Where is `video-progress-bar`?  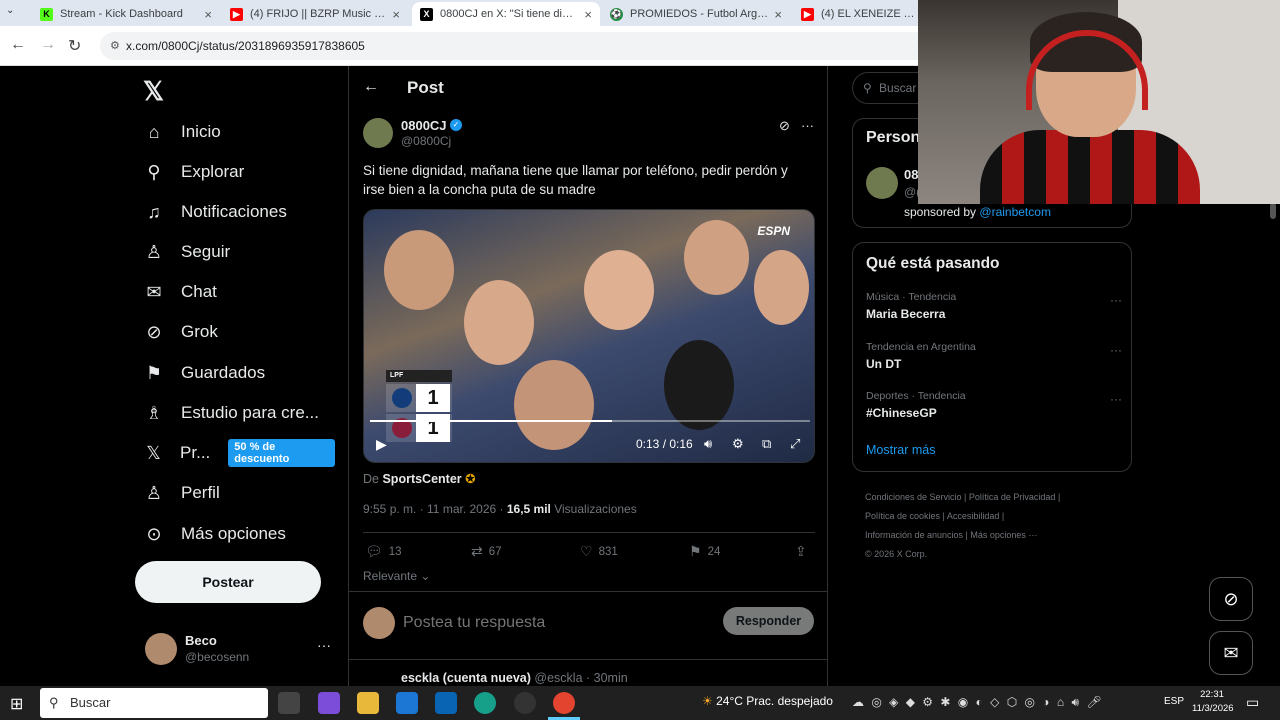
video-progress-bar is located at coordinates (590, 421).